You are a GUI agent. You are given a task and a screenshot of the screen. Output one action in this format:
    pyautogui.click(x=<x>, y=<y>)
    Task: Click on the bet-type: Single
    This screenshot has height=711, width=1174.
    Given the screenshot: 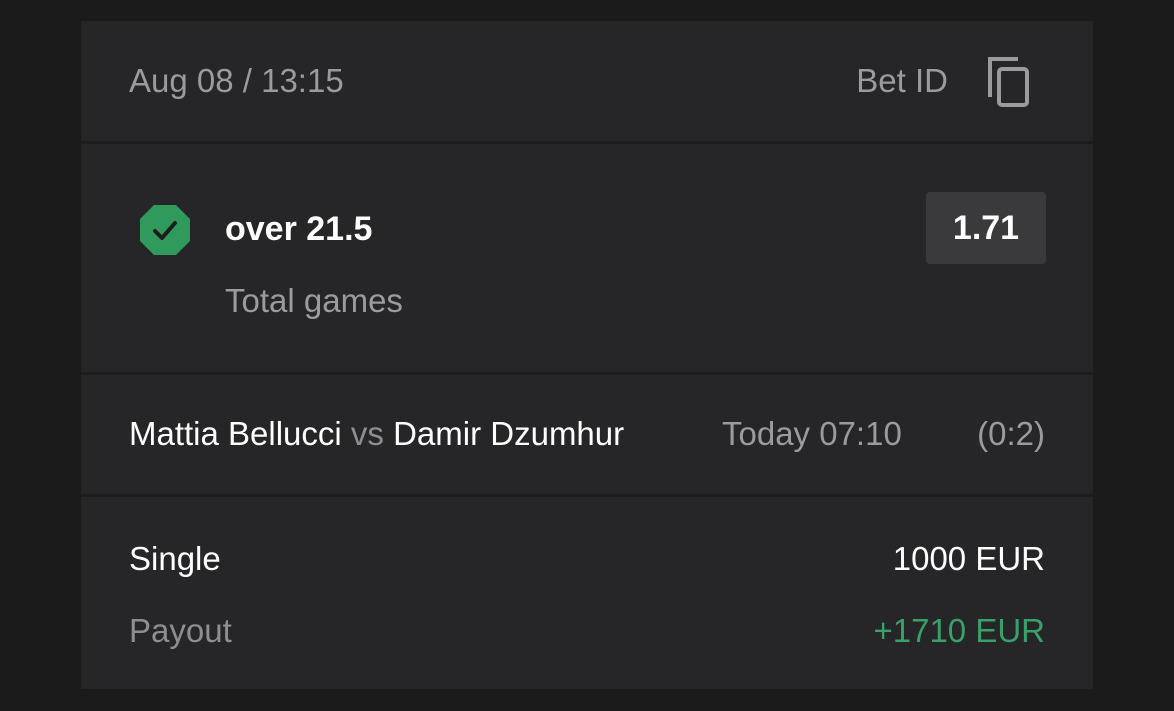 What is the action you would take?
    pyautogui.click(x=175, y=558)
    